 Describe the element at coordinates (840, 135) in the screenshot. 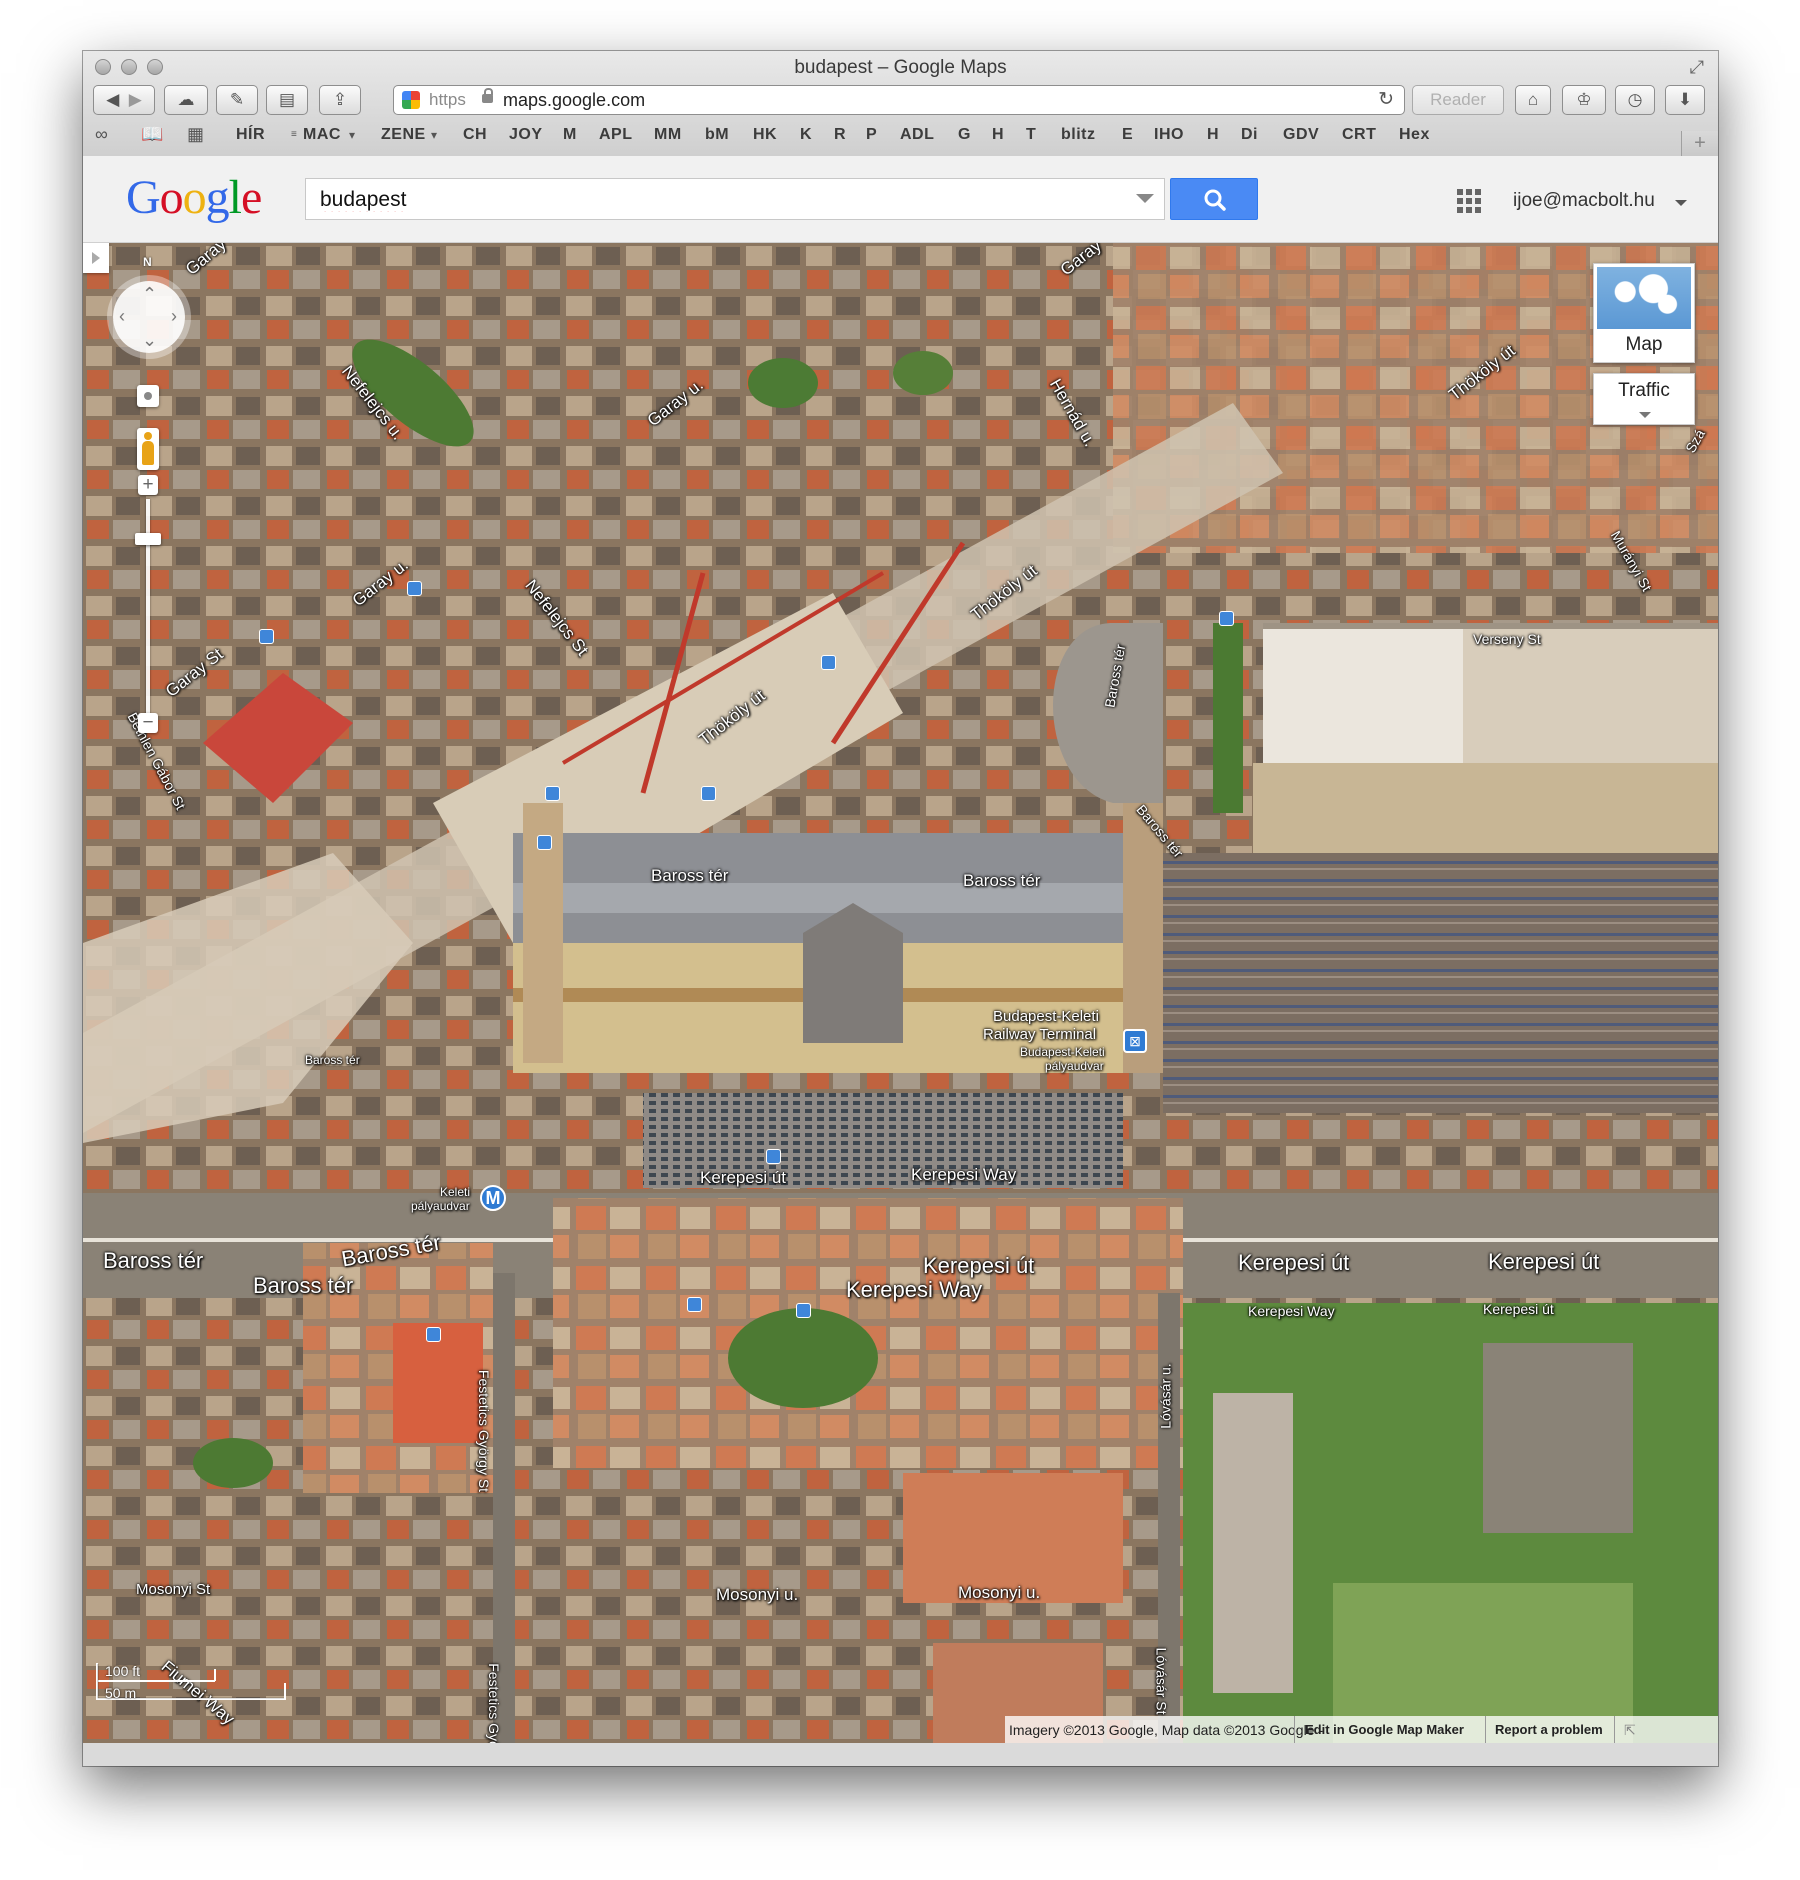

I see `bookmark-r: R` at that location.